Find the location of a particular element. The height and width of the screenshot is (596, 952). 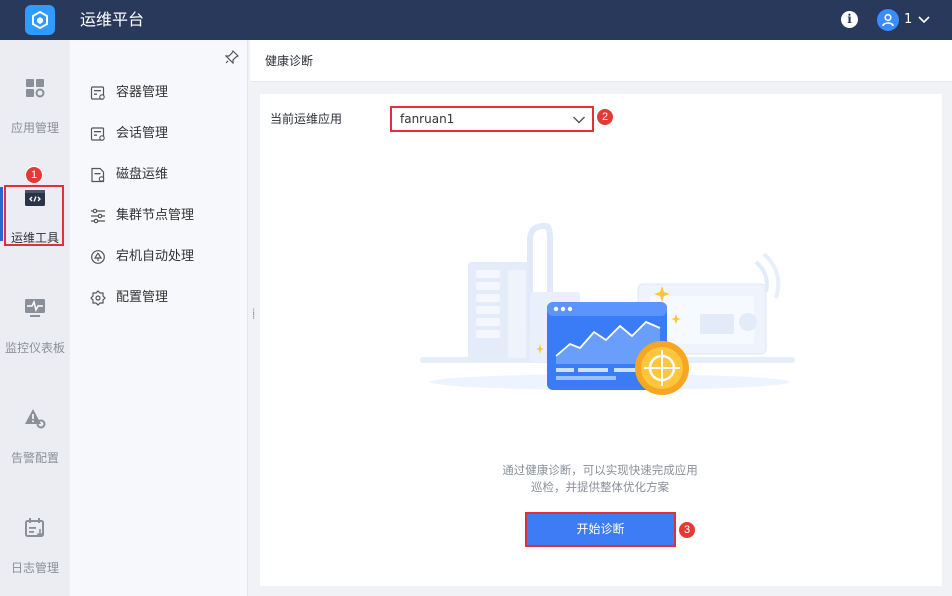

sliders-icon is located at coordinates (98, 216).